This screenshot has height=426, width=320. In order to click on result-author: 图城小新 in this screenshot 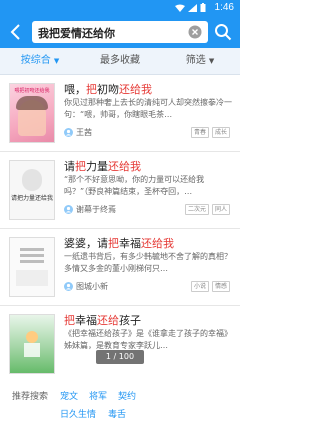, I will do `click(86, 286)`.